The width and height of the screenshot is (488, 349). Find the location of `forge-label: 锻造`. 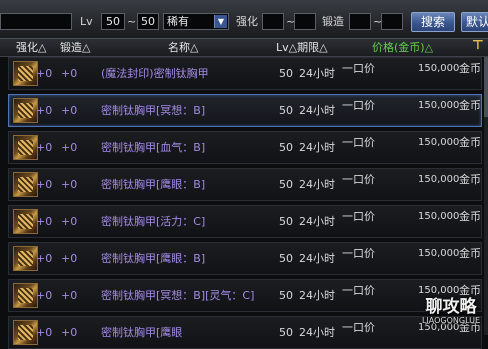

forge-label: 锻造 is located at coordinates (333, 21).